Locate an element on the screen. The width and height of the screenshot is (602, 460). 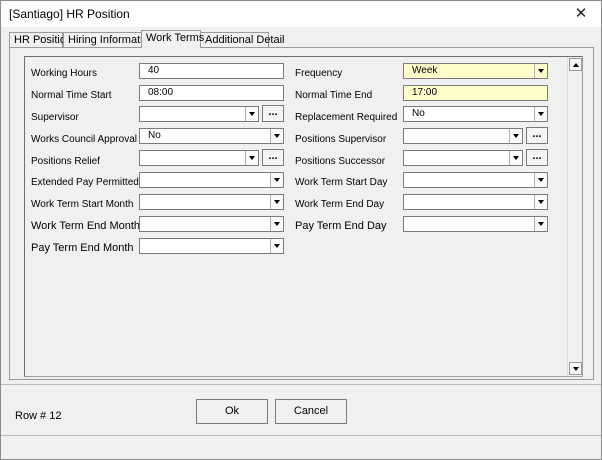
positions-relief-label: Positions Relief is located at coordinates (65, 161).